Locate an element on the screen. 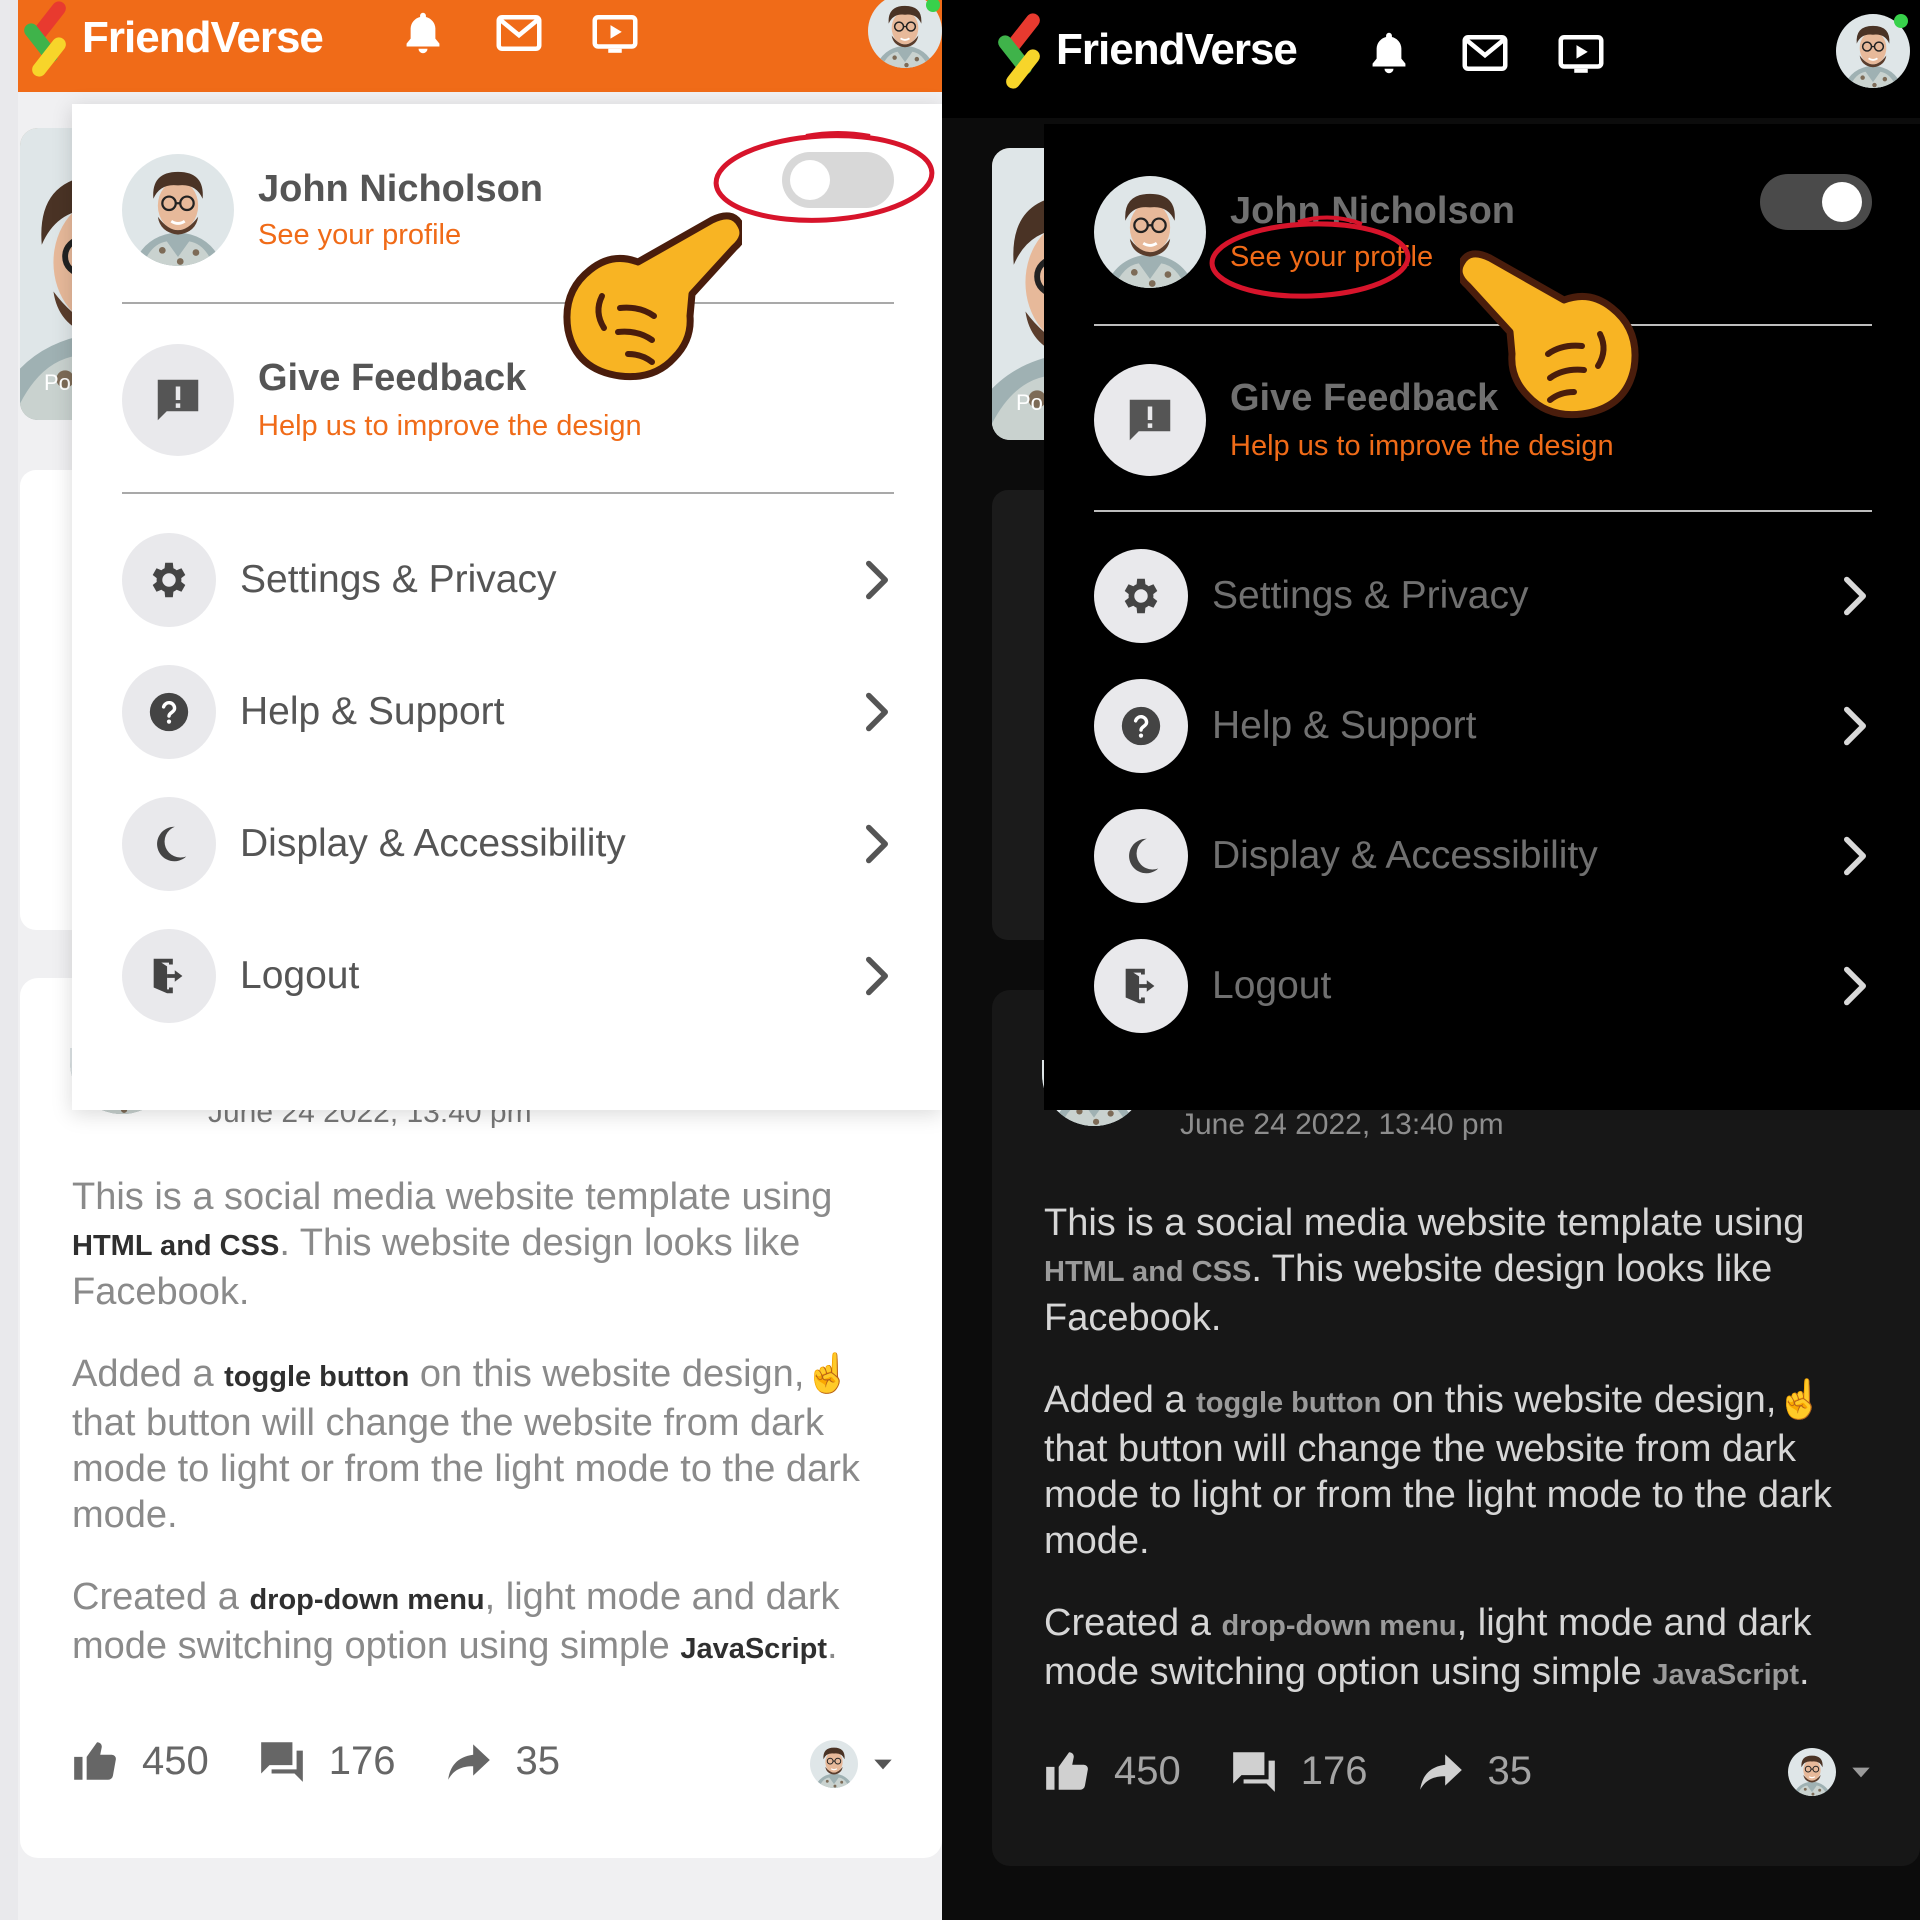 This screenshot has width=1920, height=1920. profile-row: John Nicholson See your profile is located at coordinates (332, 210).